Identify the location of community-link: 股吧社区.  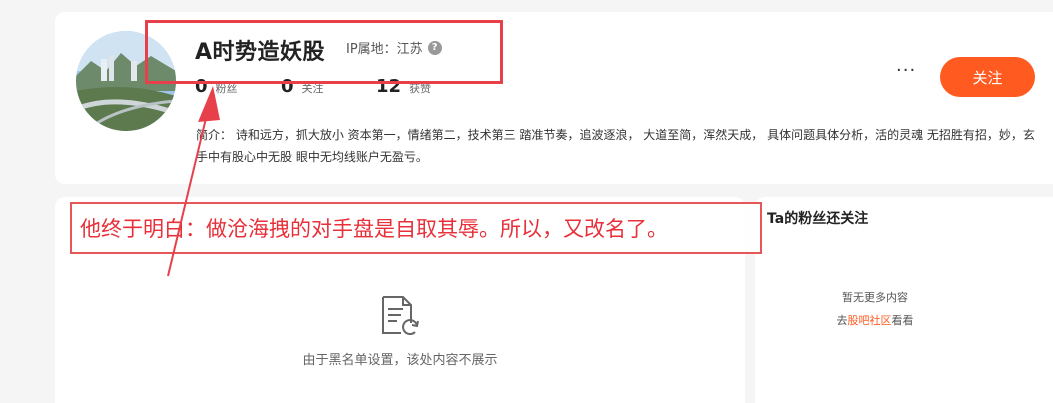
(870, 320).